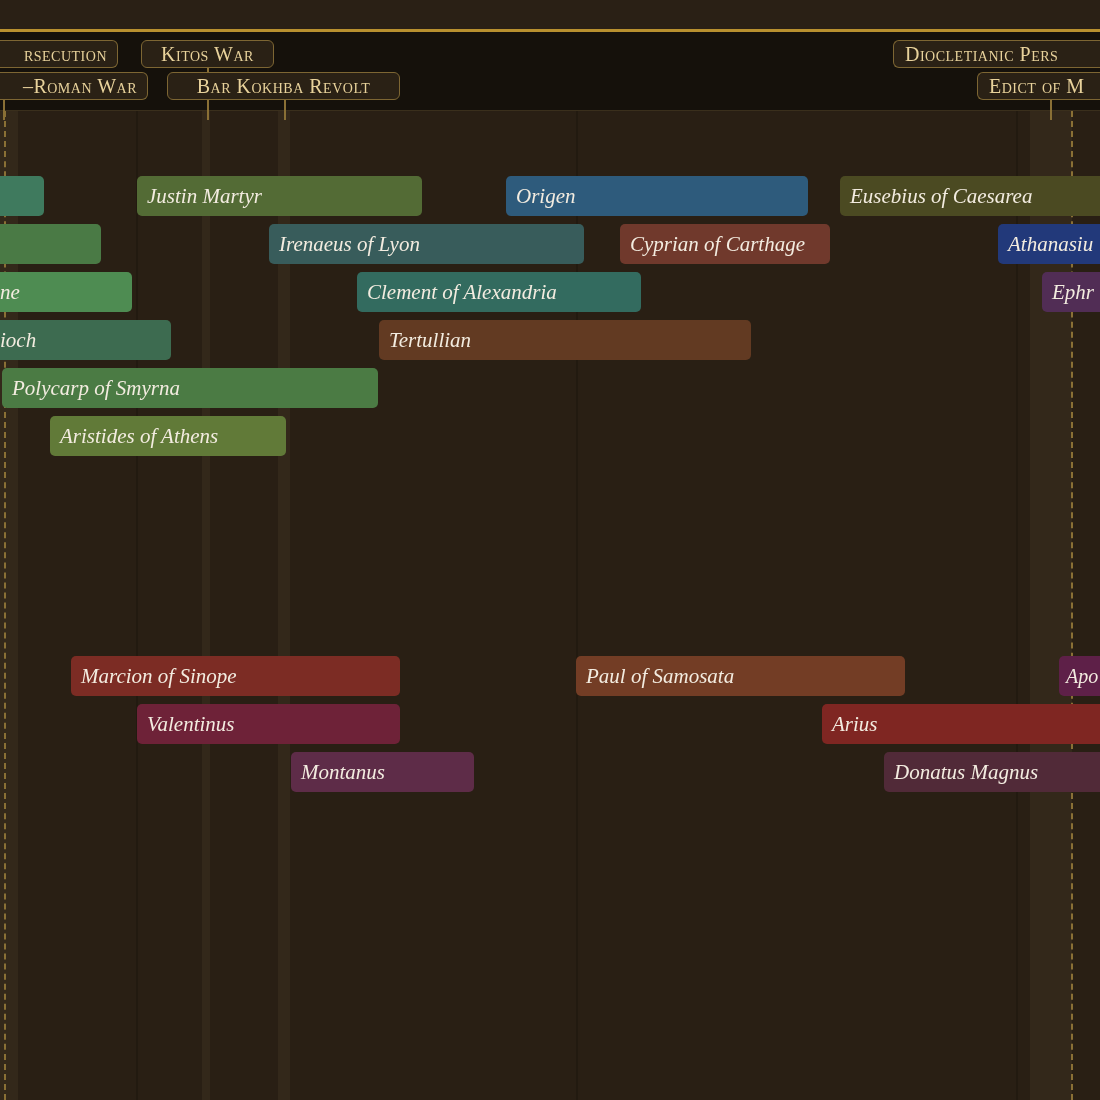  I want to click on person-bar: Justin Martyr, so click(279, 196).